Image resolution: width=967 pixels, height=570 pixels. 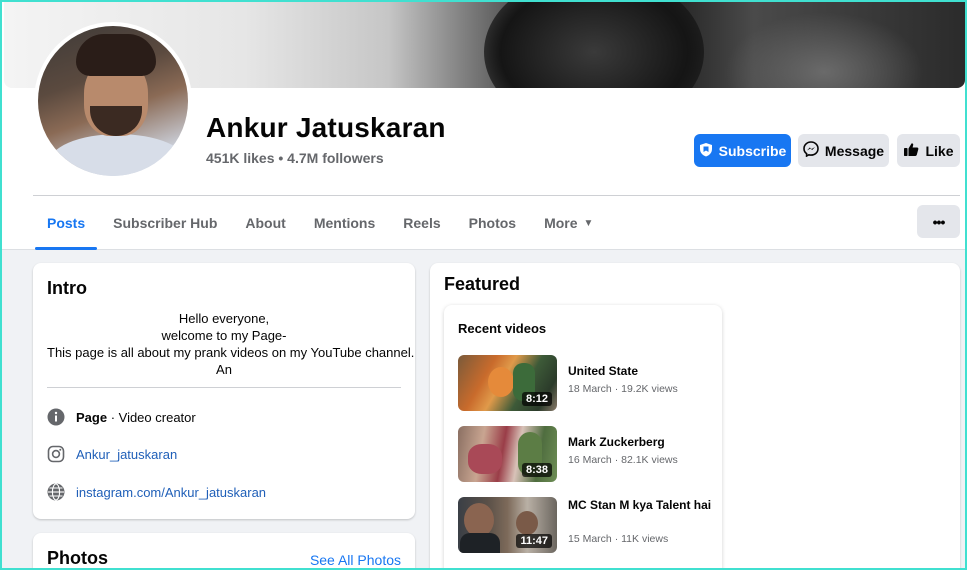 I want to click on intro-title: Intro, so click(x=67, y=288).